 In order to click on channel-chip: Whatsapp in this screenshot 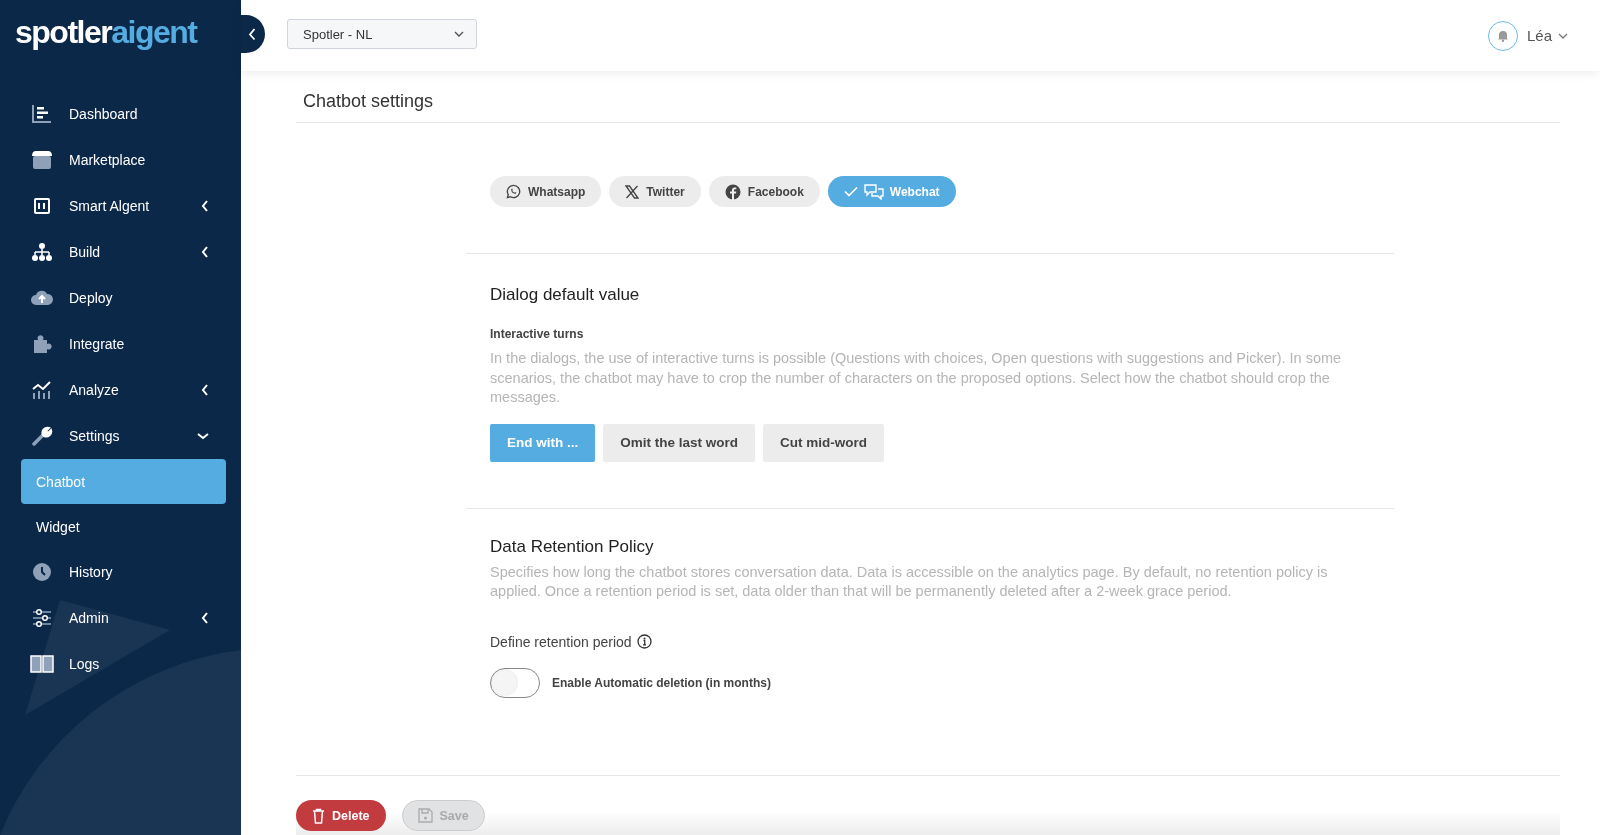, I will do `click(546, 191)`.